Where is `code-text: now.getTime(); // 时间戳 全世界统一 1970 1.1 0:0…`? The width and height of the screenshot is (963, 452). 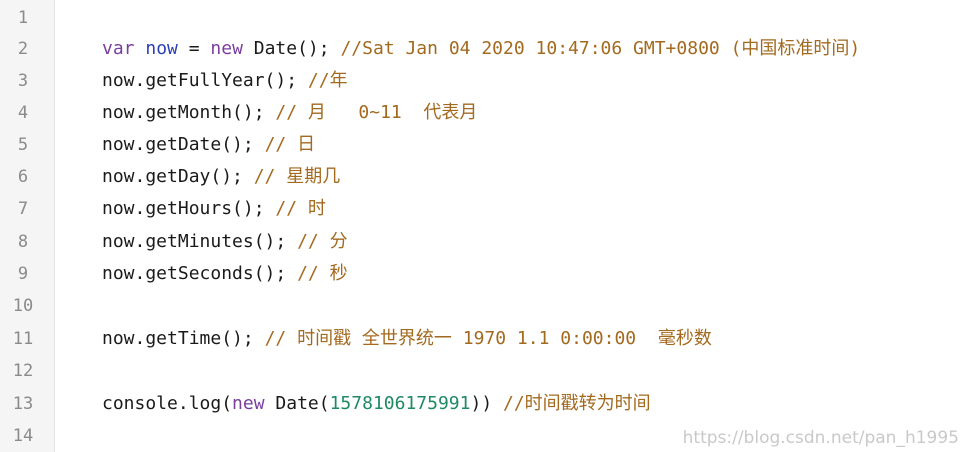 code-text: now.getTime(); // 时间戳 全世界统一 1970 1.1 0:0… is located at coordinates (407, 339).